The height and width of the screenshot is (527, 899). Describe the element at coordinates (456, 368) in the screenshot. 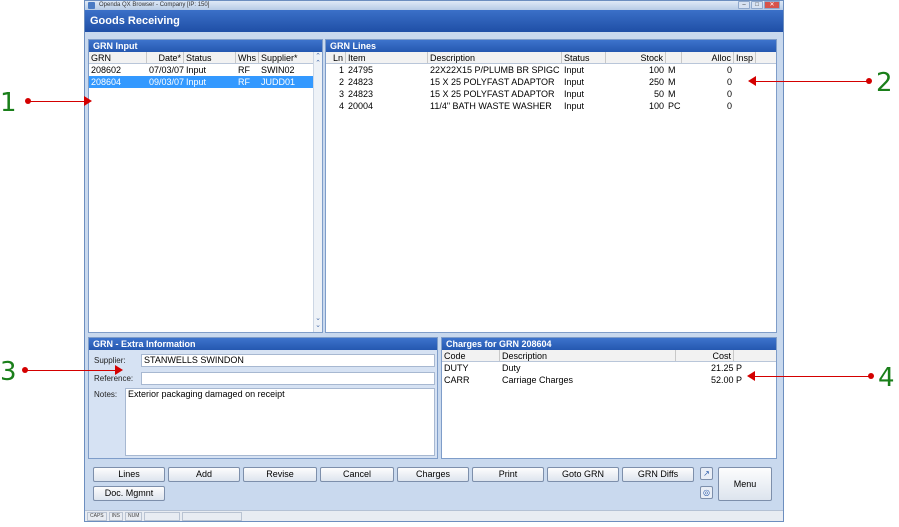

I see `cell-code: DUTY` at that location.